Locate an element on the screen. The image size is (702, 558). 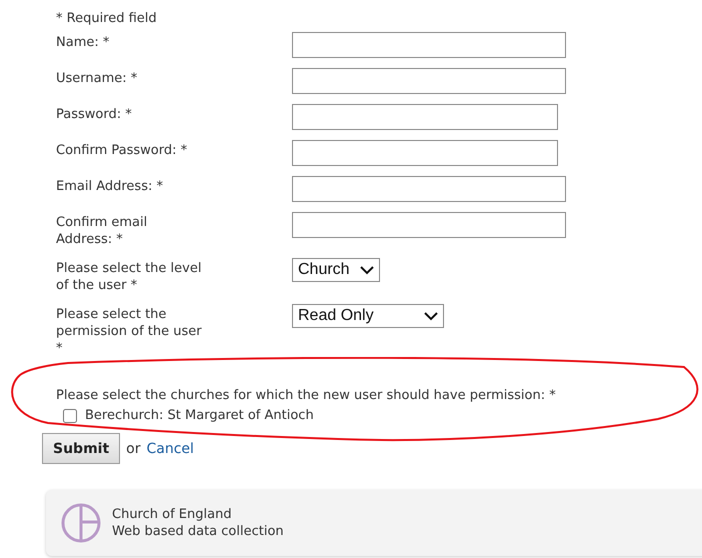
field-label: Password: * is located at coordinates (94, 115).